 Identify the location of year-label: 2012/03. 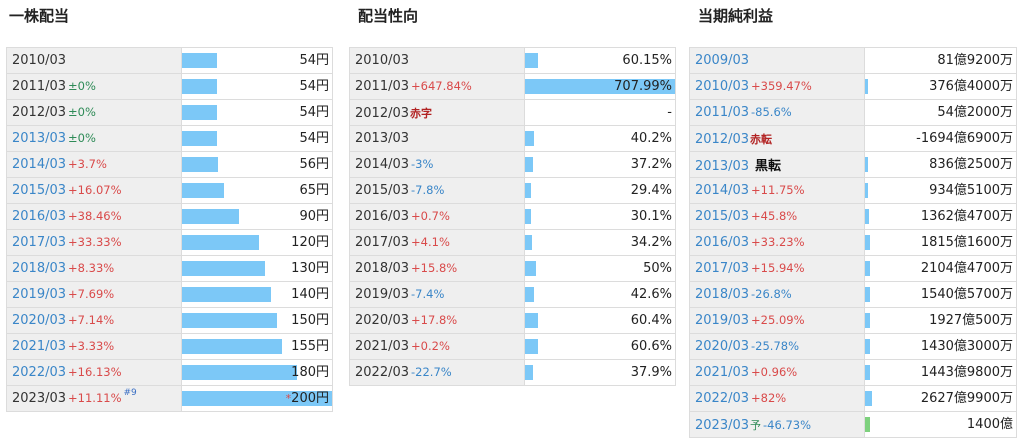
(722, 139).